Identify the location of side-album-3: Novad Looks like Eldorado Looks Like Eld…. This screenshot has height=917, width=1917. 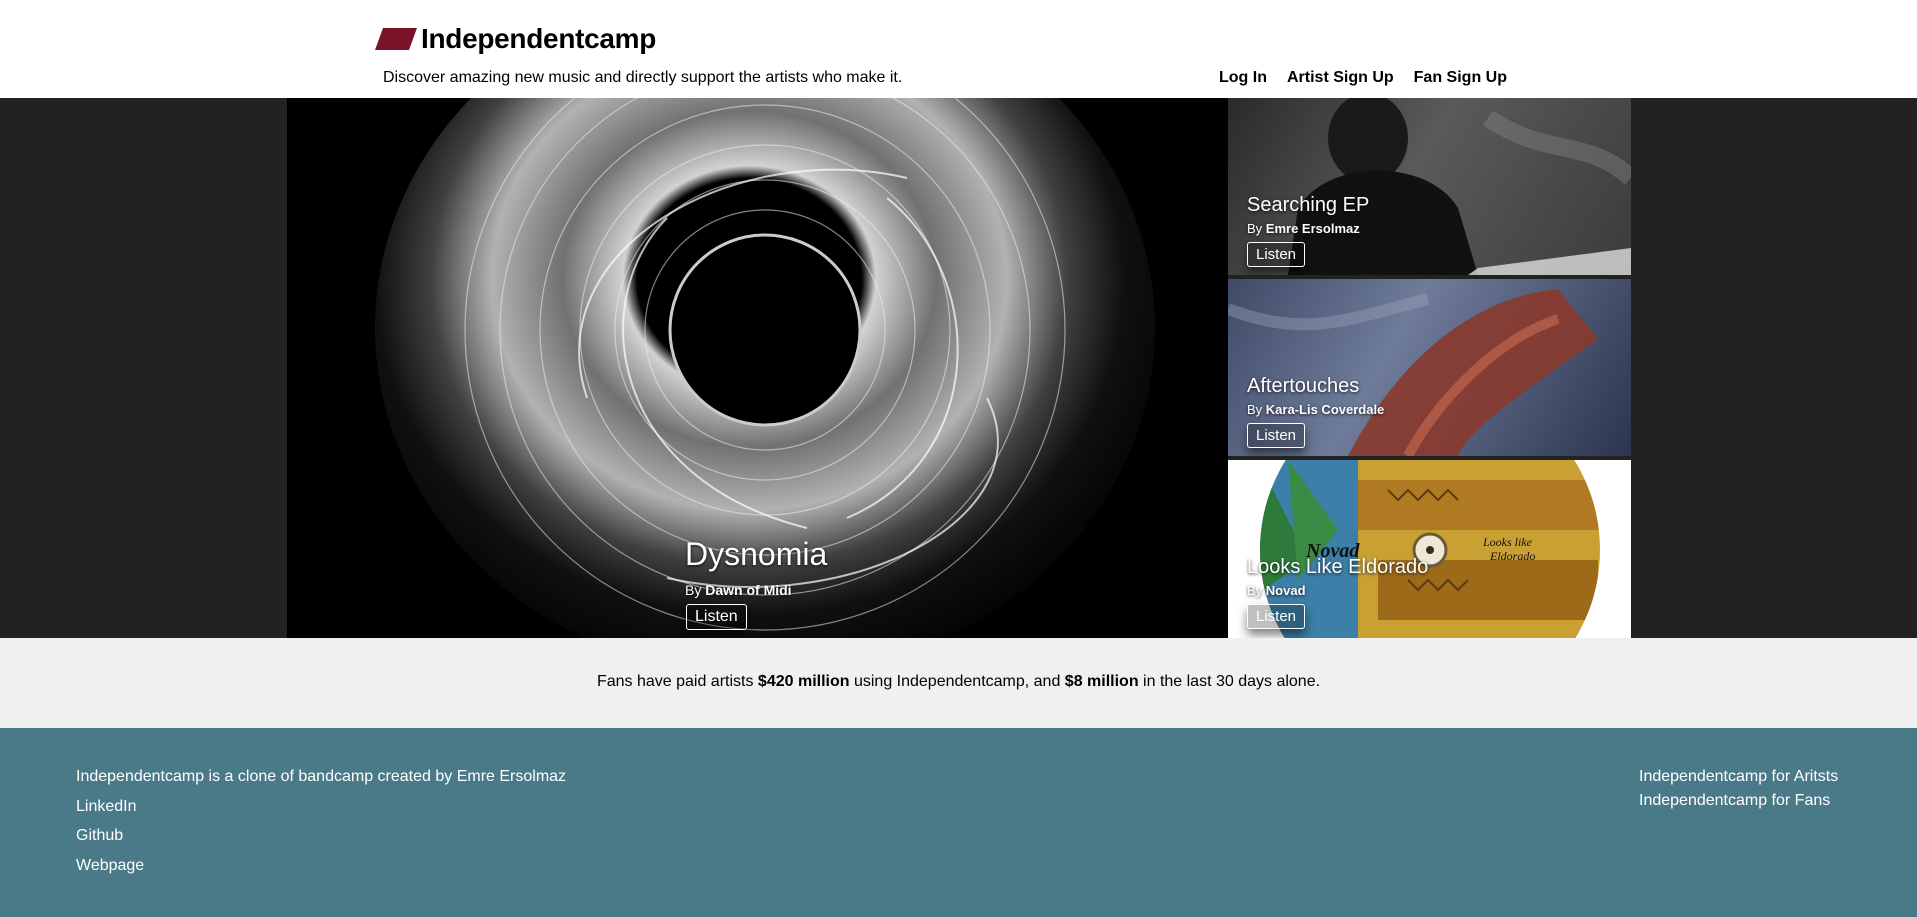
(1429, 549).